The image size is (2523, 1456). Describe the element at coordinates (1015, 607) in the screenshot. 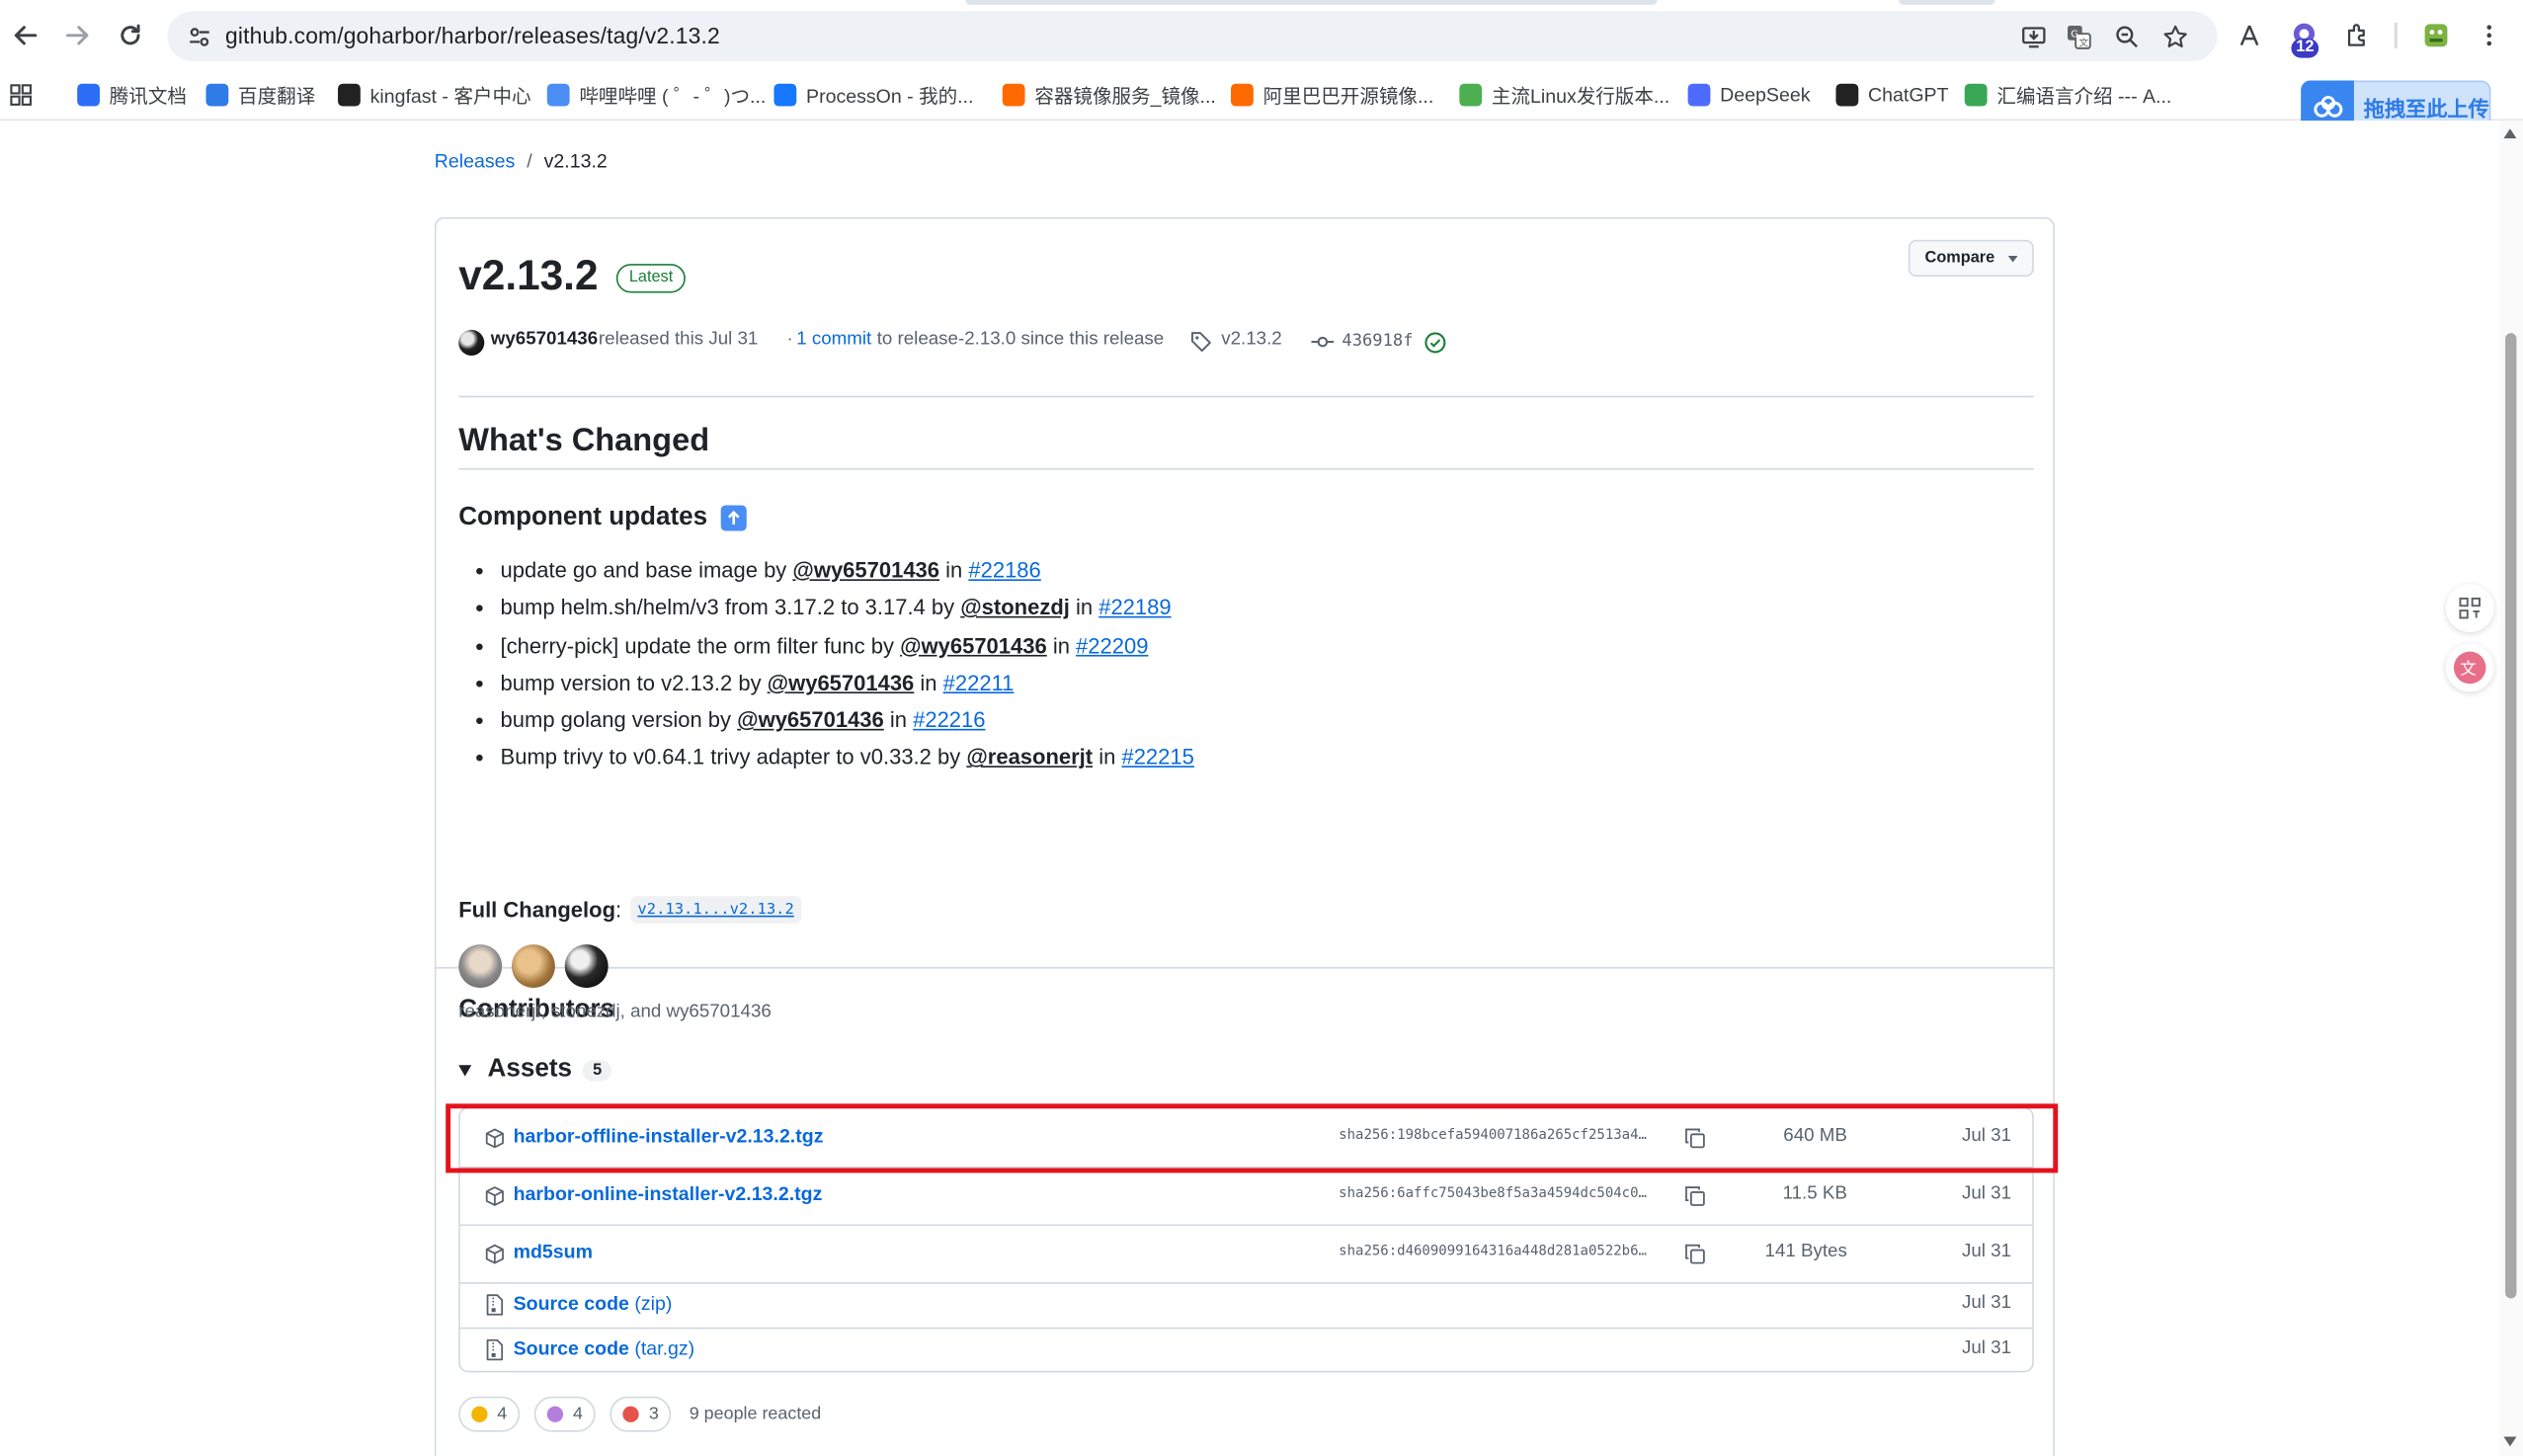

I see `change-author-link: @stonezdj` at that location.